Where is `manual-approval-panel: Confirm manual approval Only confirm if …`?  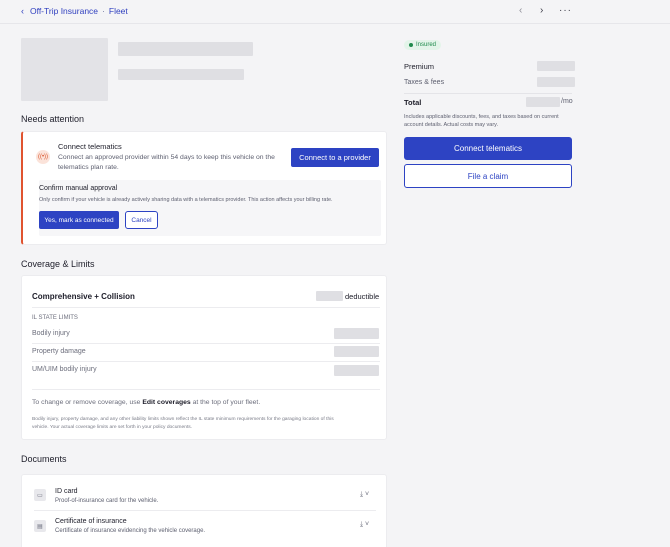
manual-approval-panel: Confirm manual approval Only confirm if … is located at coordinates (210, 208).